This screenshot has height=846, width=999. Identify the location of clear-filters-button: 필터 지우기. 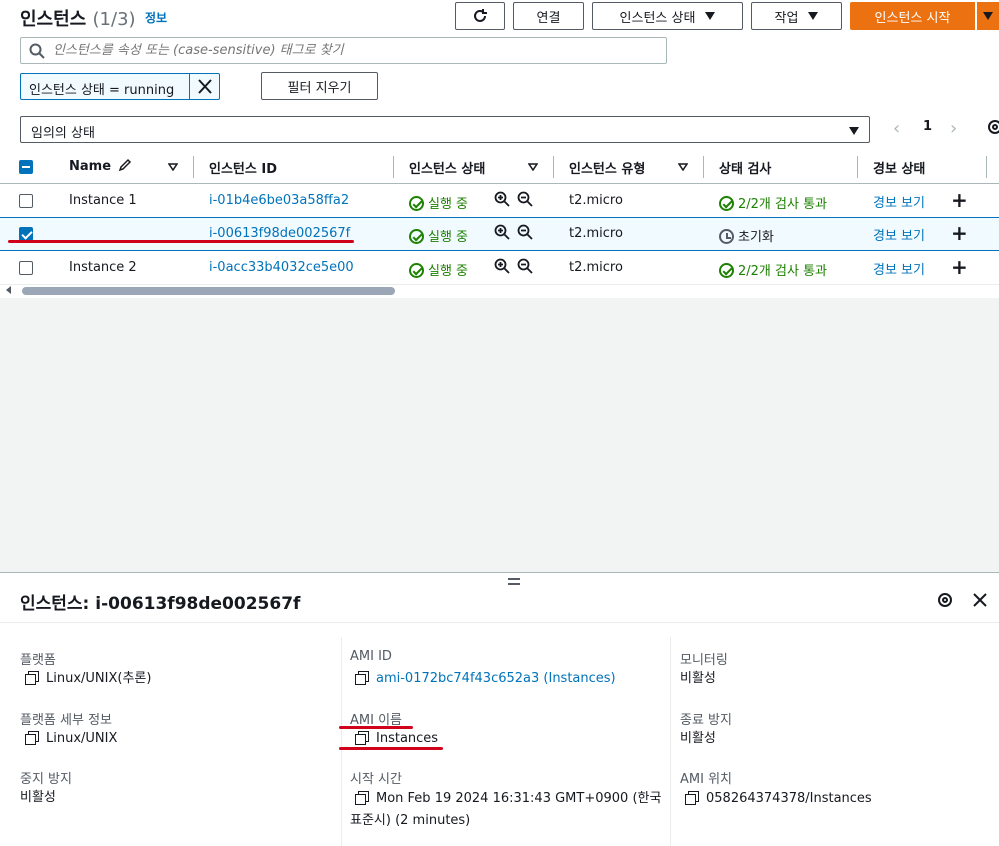
(319, 86).